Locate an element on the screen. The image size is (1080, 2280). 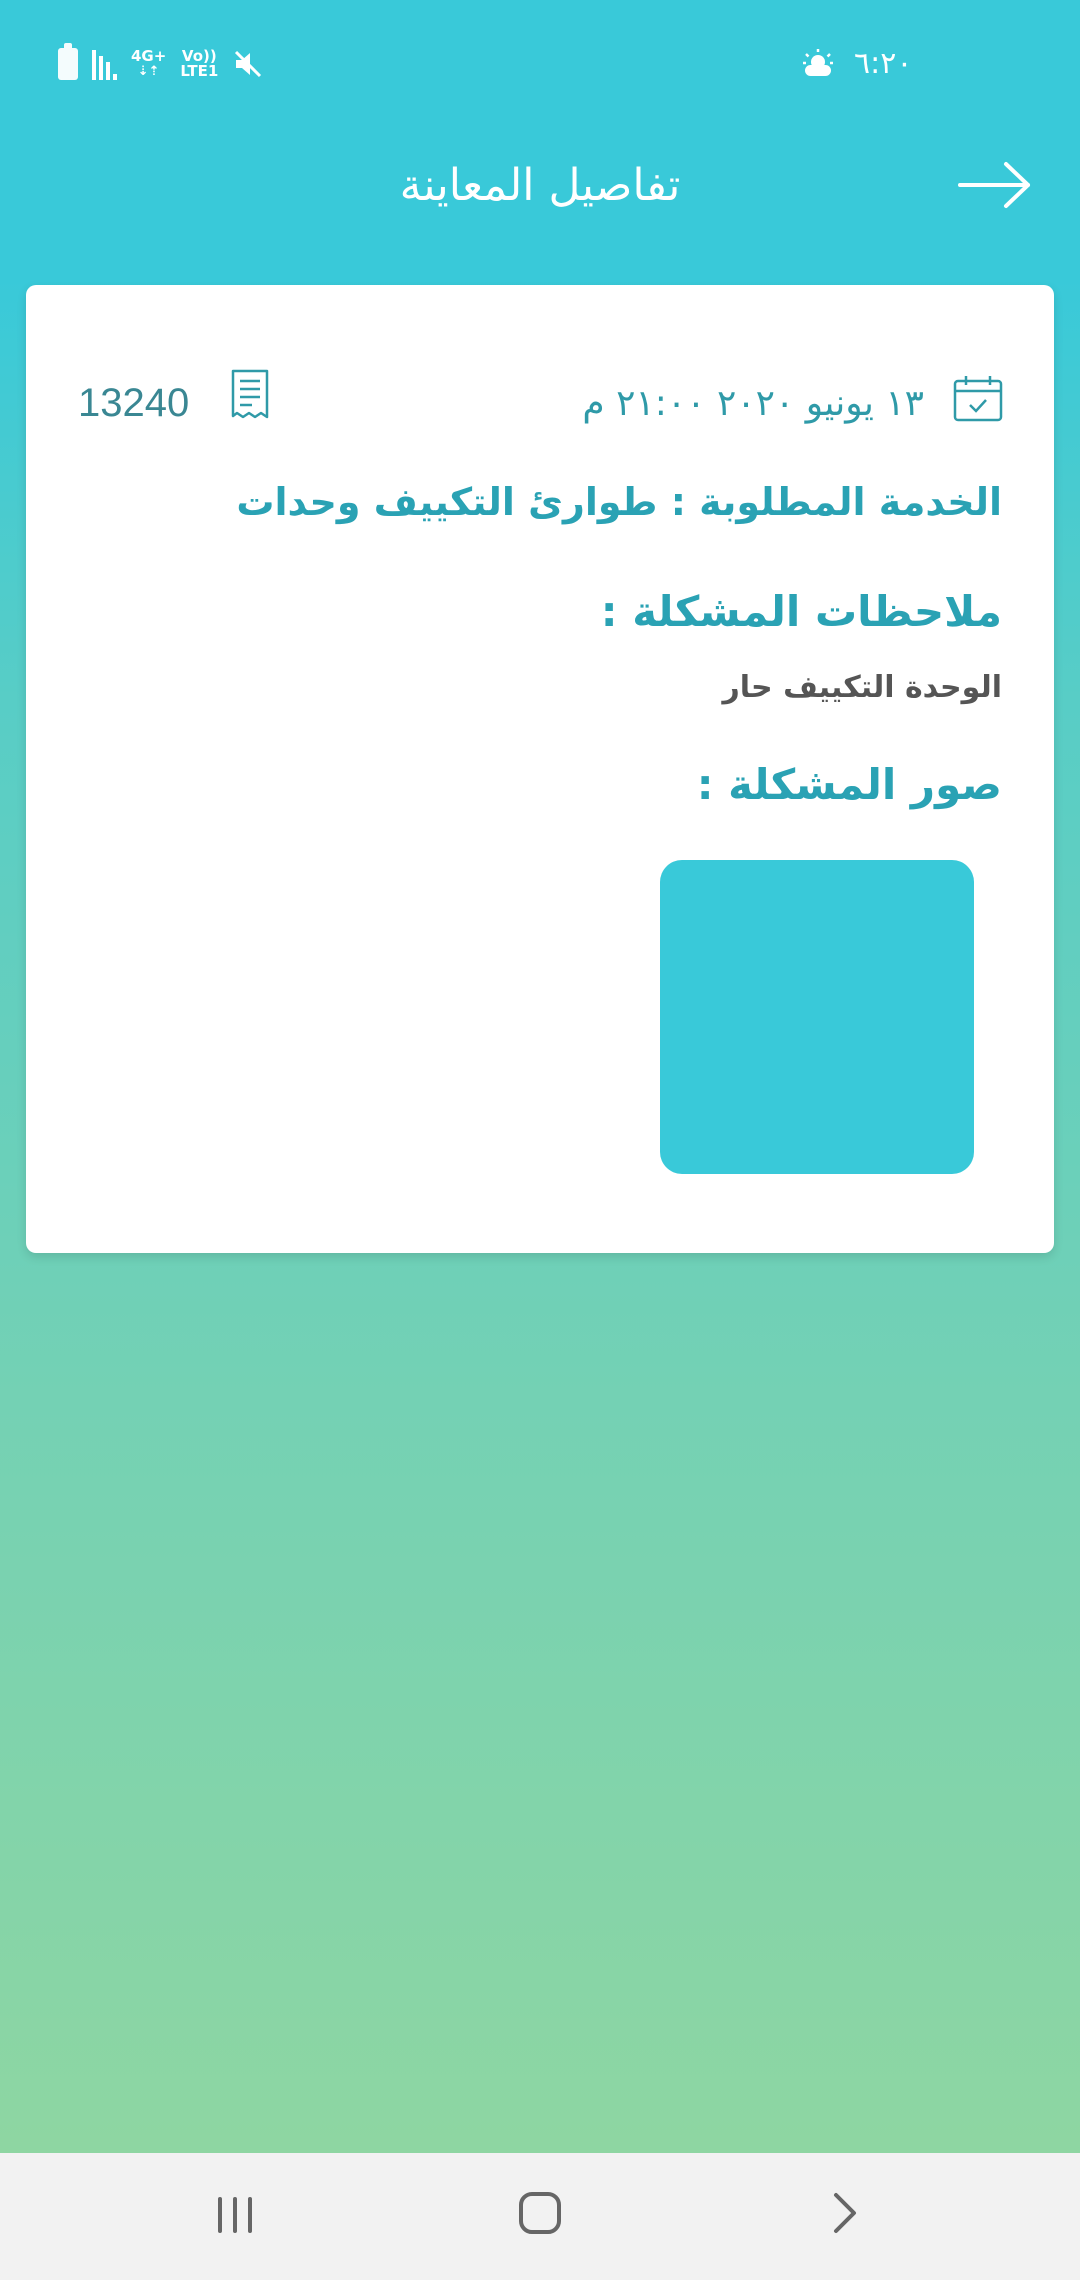
problem-notes-text: الوحدة التكييف حار is located at coordinates (862, 687).